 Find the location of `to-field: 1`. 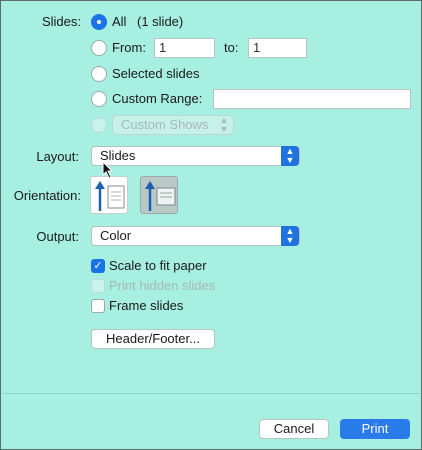

to-field: 1 is located at coordinates (277, 48).